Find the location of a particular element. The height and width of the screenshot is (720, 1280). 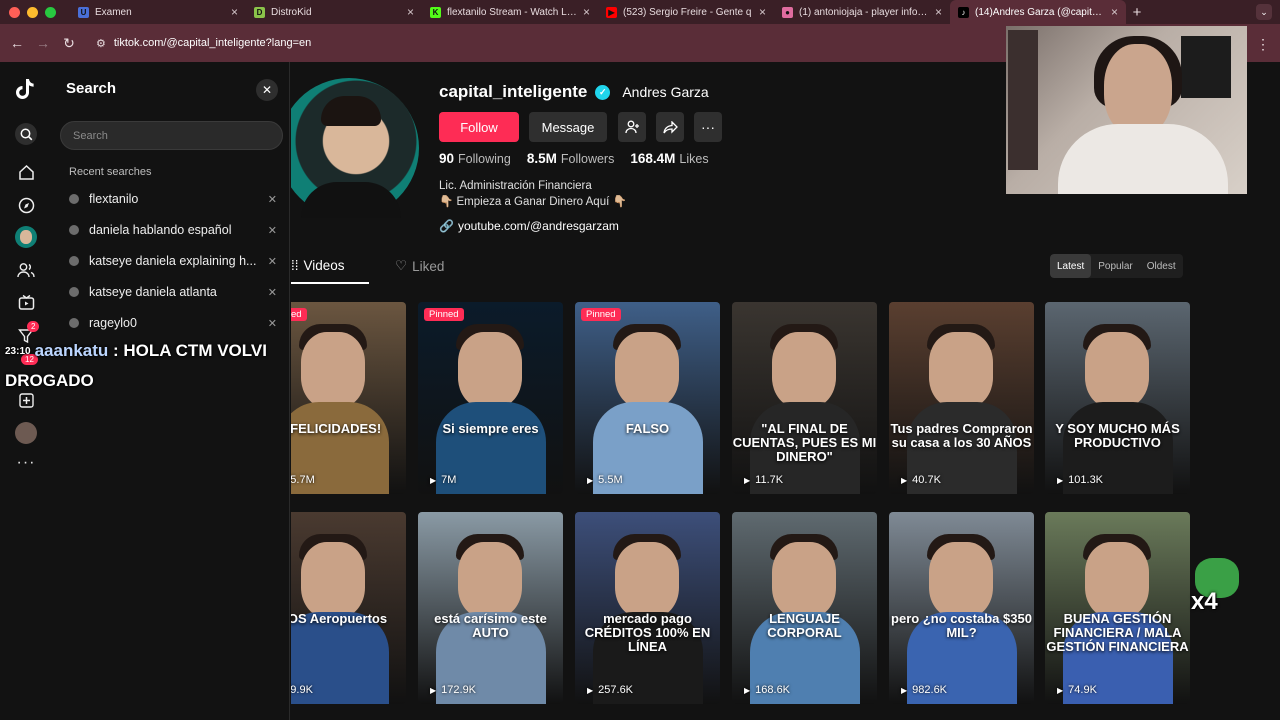

video-card: está carísimo este AUTO ▶ 172.9K is located at coordinates (490, 608).